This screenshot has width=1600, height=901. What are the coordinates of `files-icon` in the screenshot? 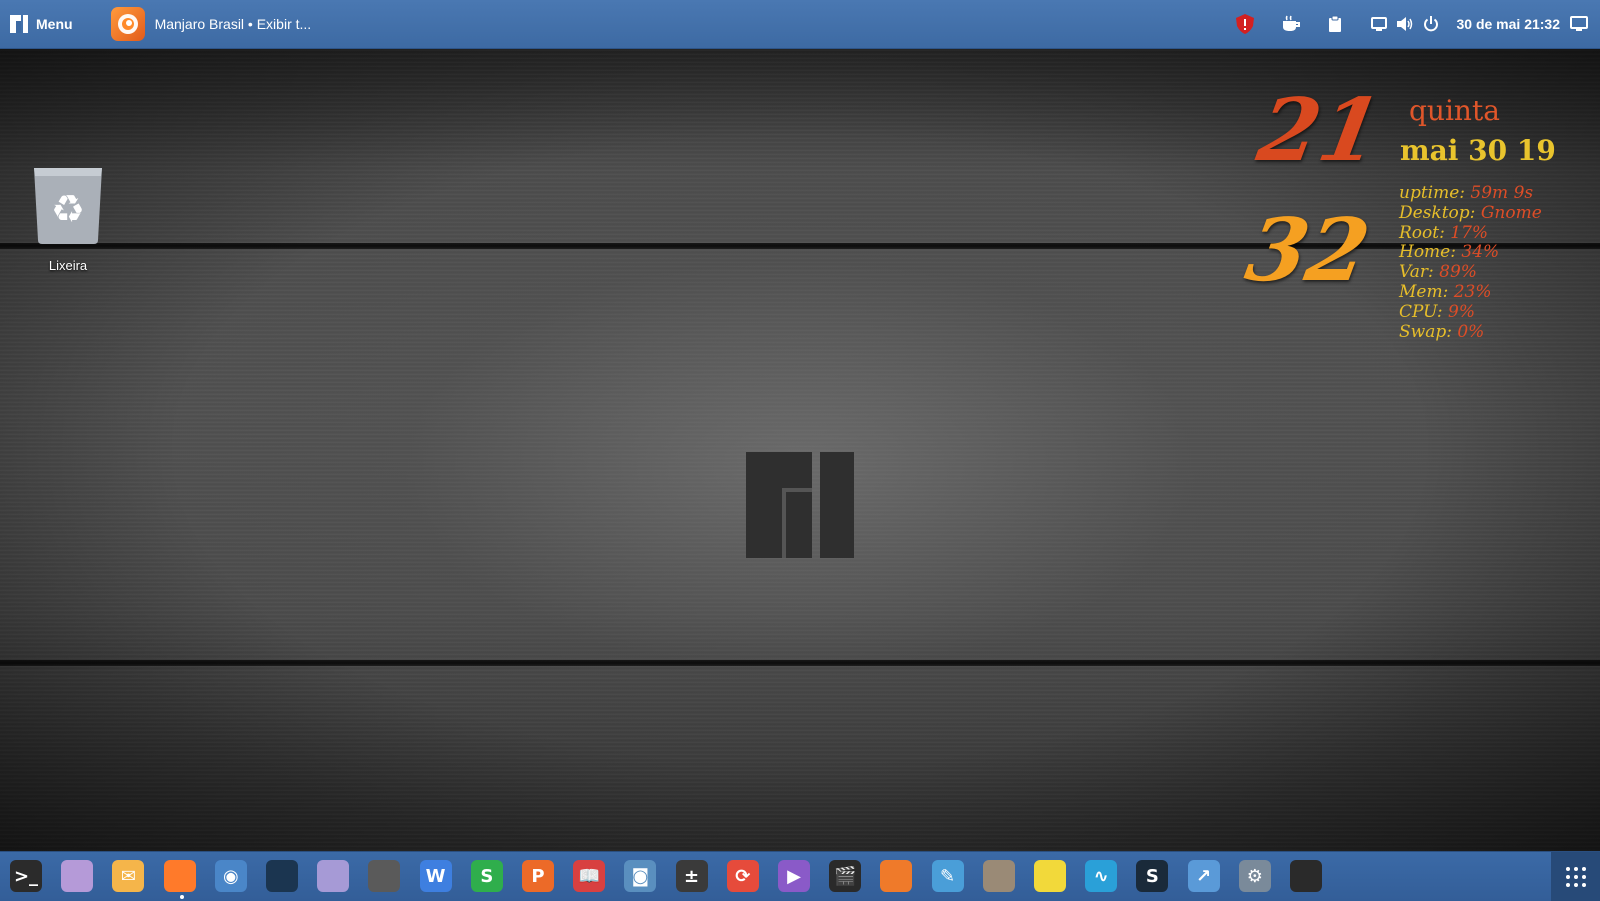 It's located at (77, 876).